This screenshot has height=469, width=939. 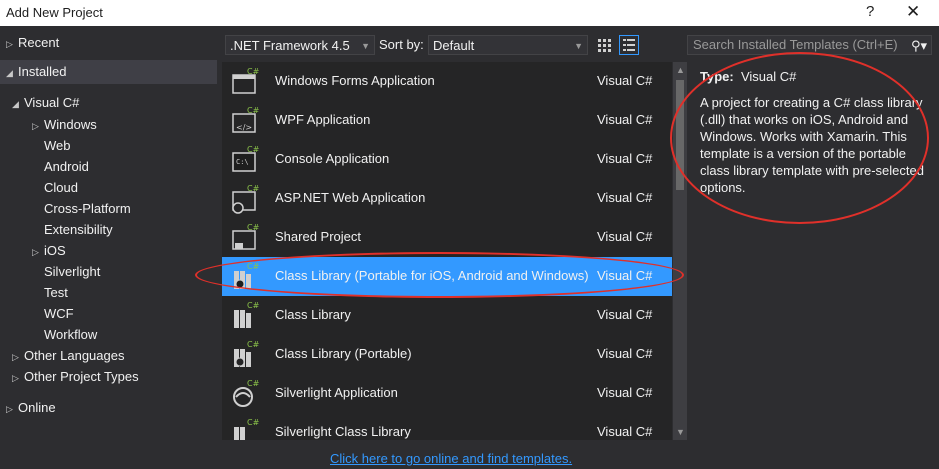 What do you see at coordinates (447, 120) in the screenshot?
I see `template-row-wpf: </> C# WPF Application Visual C#` at bounding box center [447, 120].